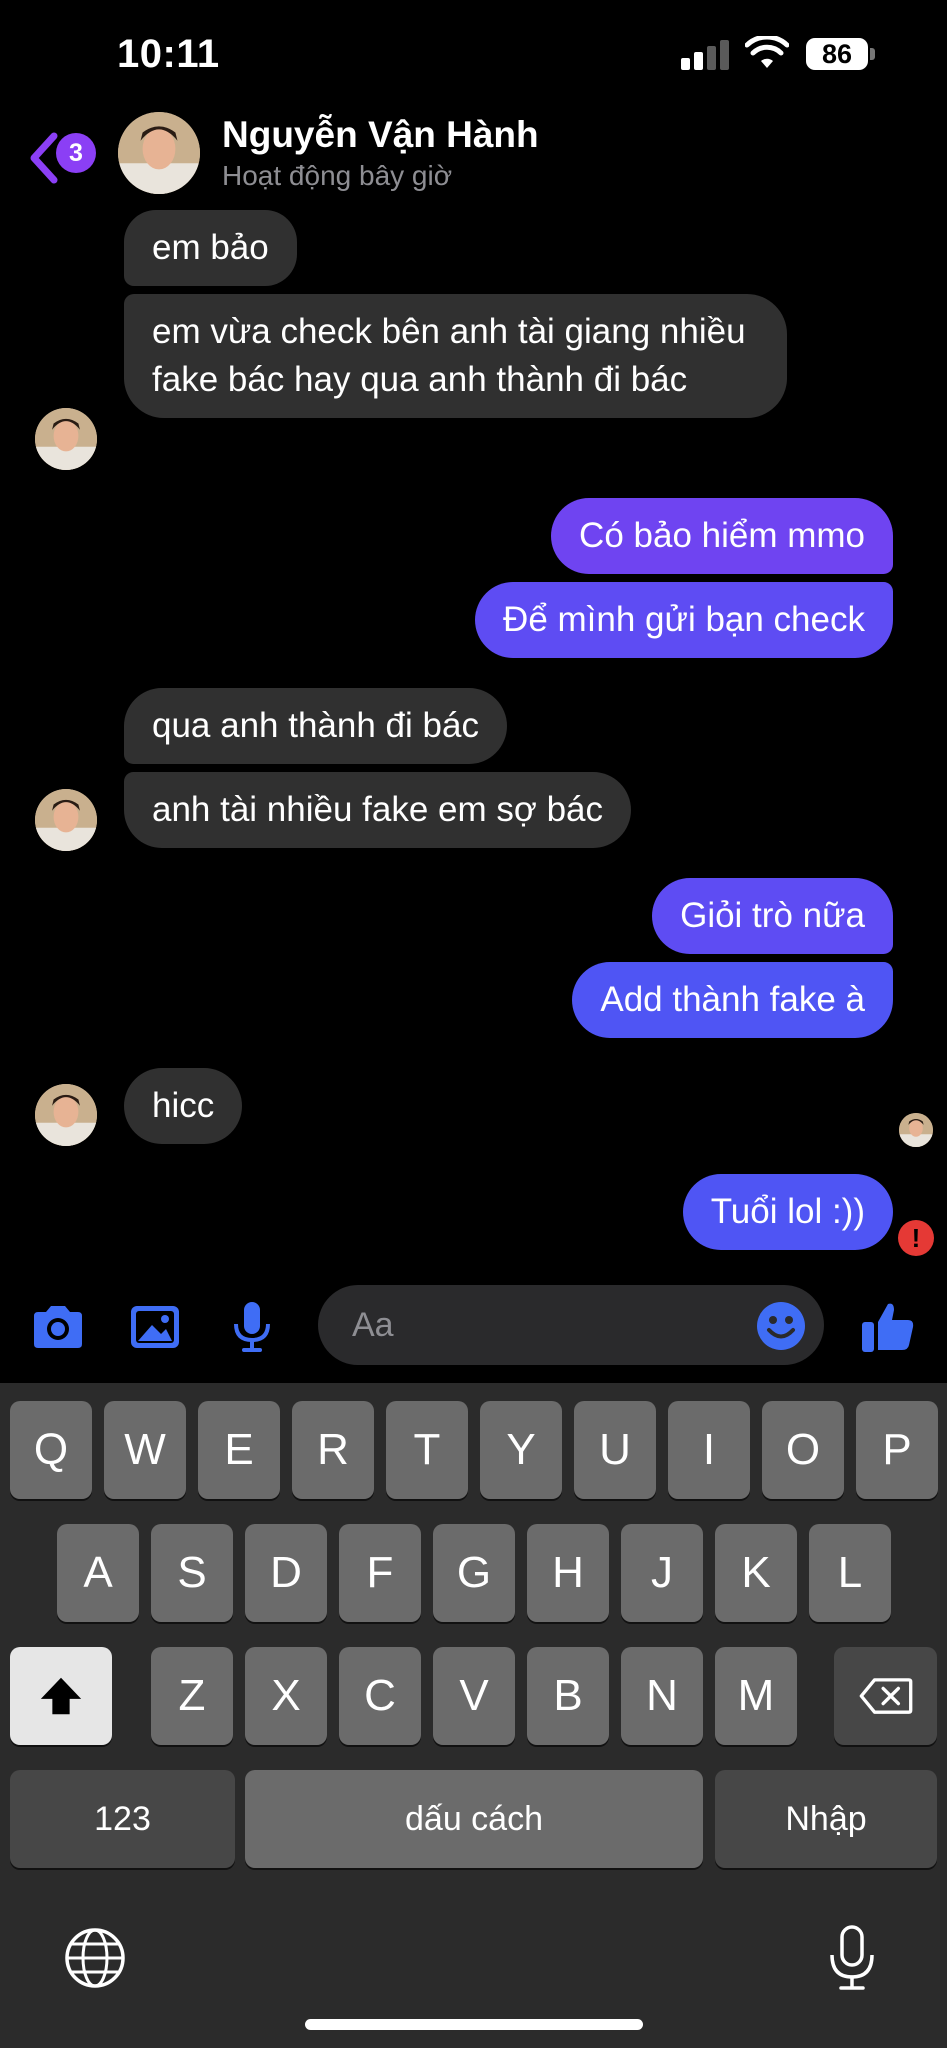 This screenshot has width=947, height=2048. I want to click on chat-header: 3 Nguyễn Vận Hành Hoạt động bây giờ, so click(473, 160).